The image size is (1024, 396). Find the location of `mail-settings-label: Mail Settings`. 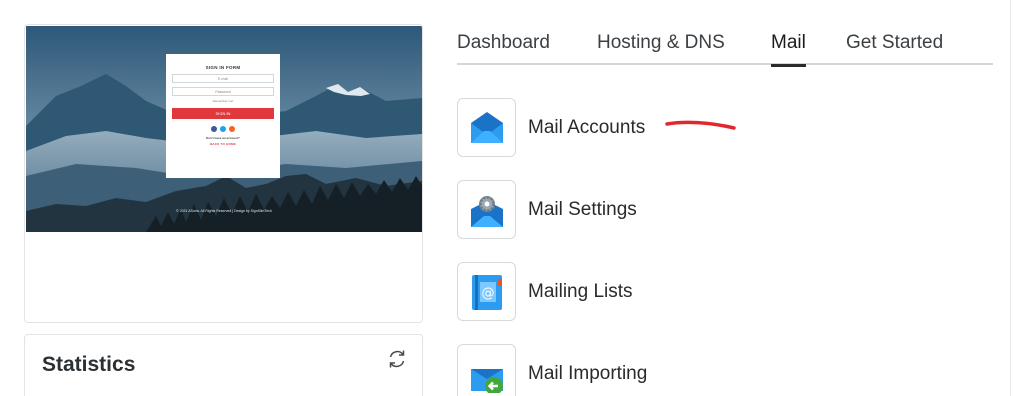

mail-settings-label: Mail Settings is located at coordinates (582, 209).